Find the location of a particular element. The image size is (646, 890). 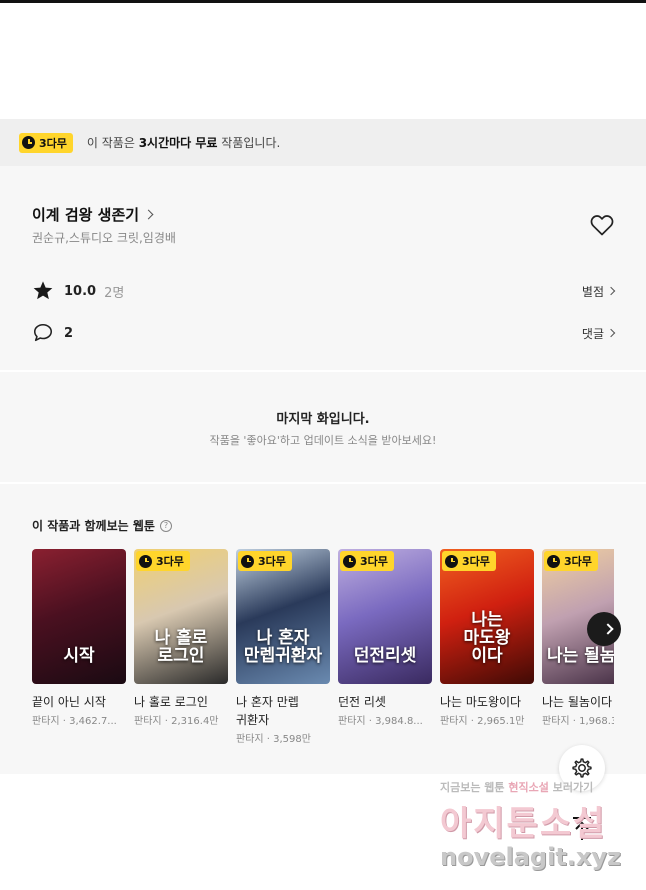

notice-text-bold: 3시간마다 무료 is located at coordinates (178, 143).